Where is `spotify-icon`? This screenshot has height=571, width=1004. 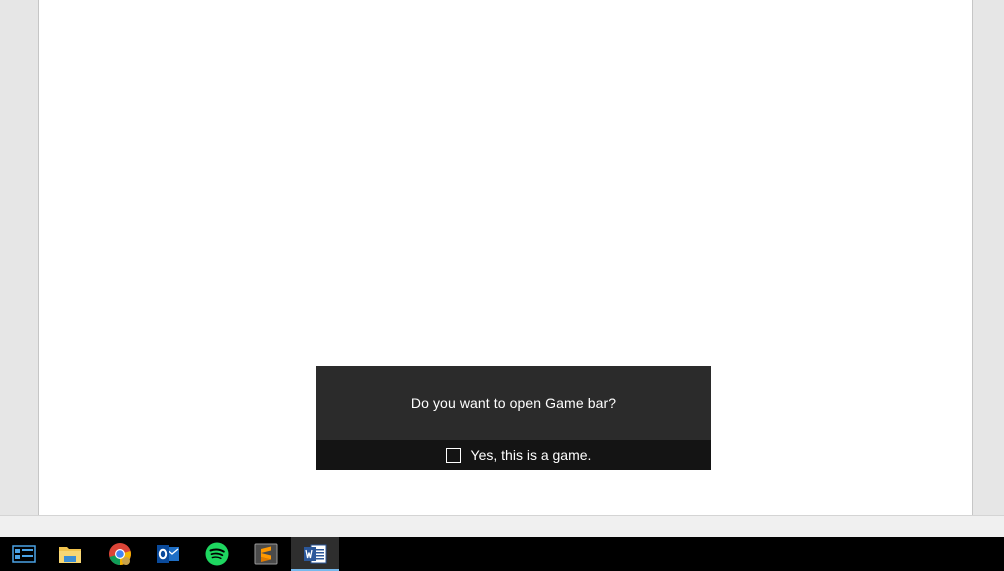
spotify-icon is located at coordinates (217, 554).